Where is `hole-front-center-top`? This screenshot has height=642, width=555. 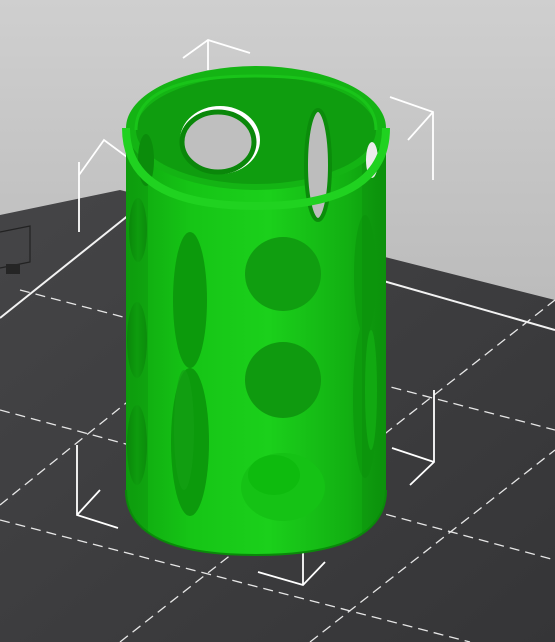
hole-front-center-top is located at coordinates (283, 274).